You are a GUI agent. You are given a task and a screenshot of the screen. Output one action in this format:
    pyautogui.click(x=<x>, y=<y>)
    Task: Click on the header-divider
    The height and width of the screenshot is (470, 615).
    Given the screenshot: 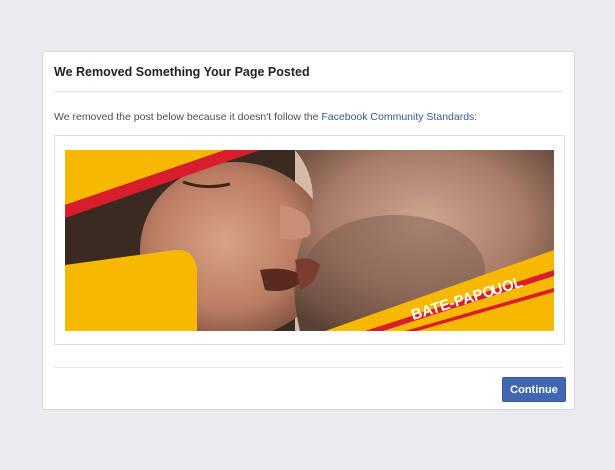 What is the action you would take?
    pyautogui.click(x=308, y=91)
    